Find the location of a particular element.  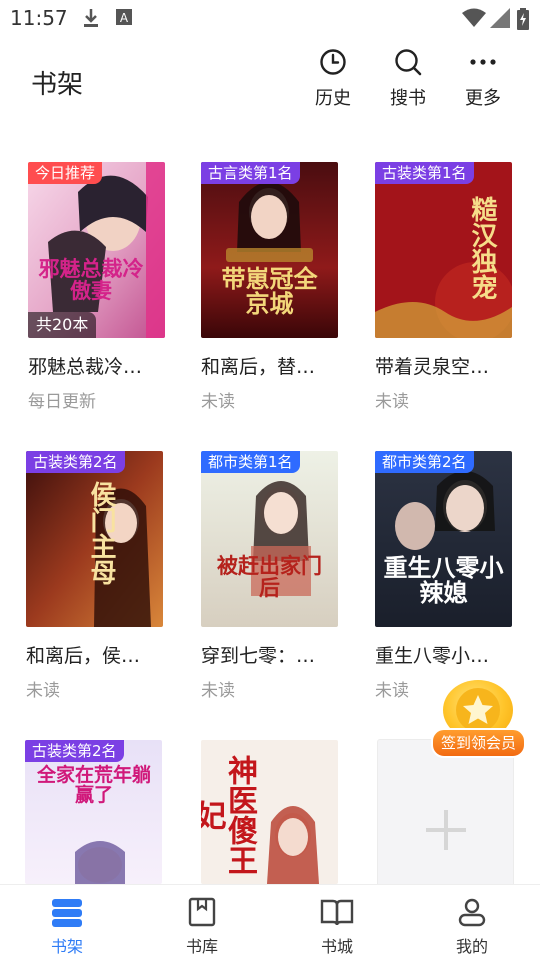

cover-title-text: 糙汉独宠 is located at coordinates (482, 248).